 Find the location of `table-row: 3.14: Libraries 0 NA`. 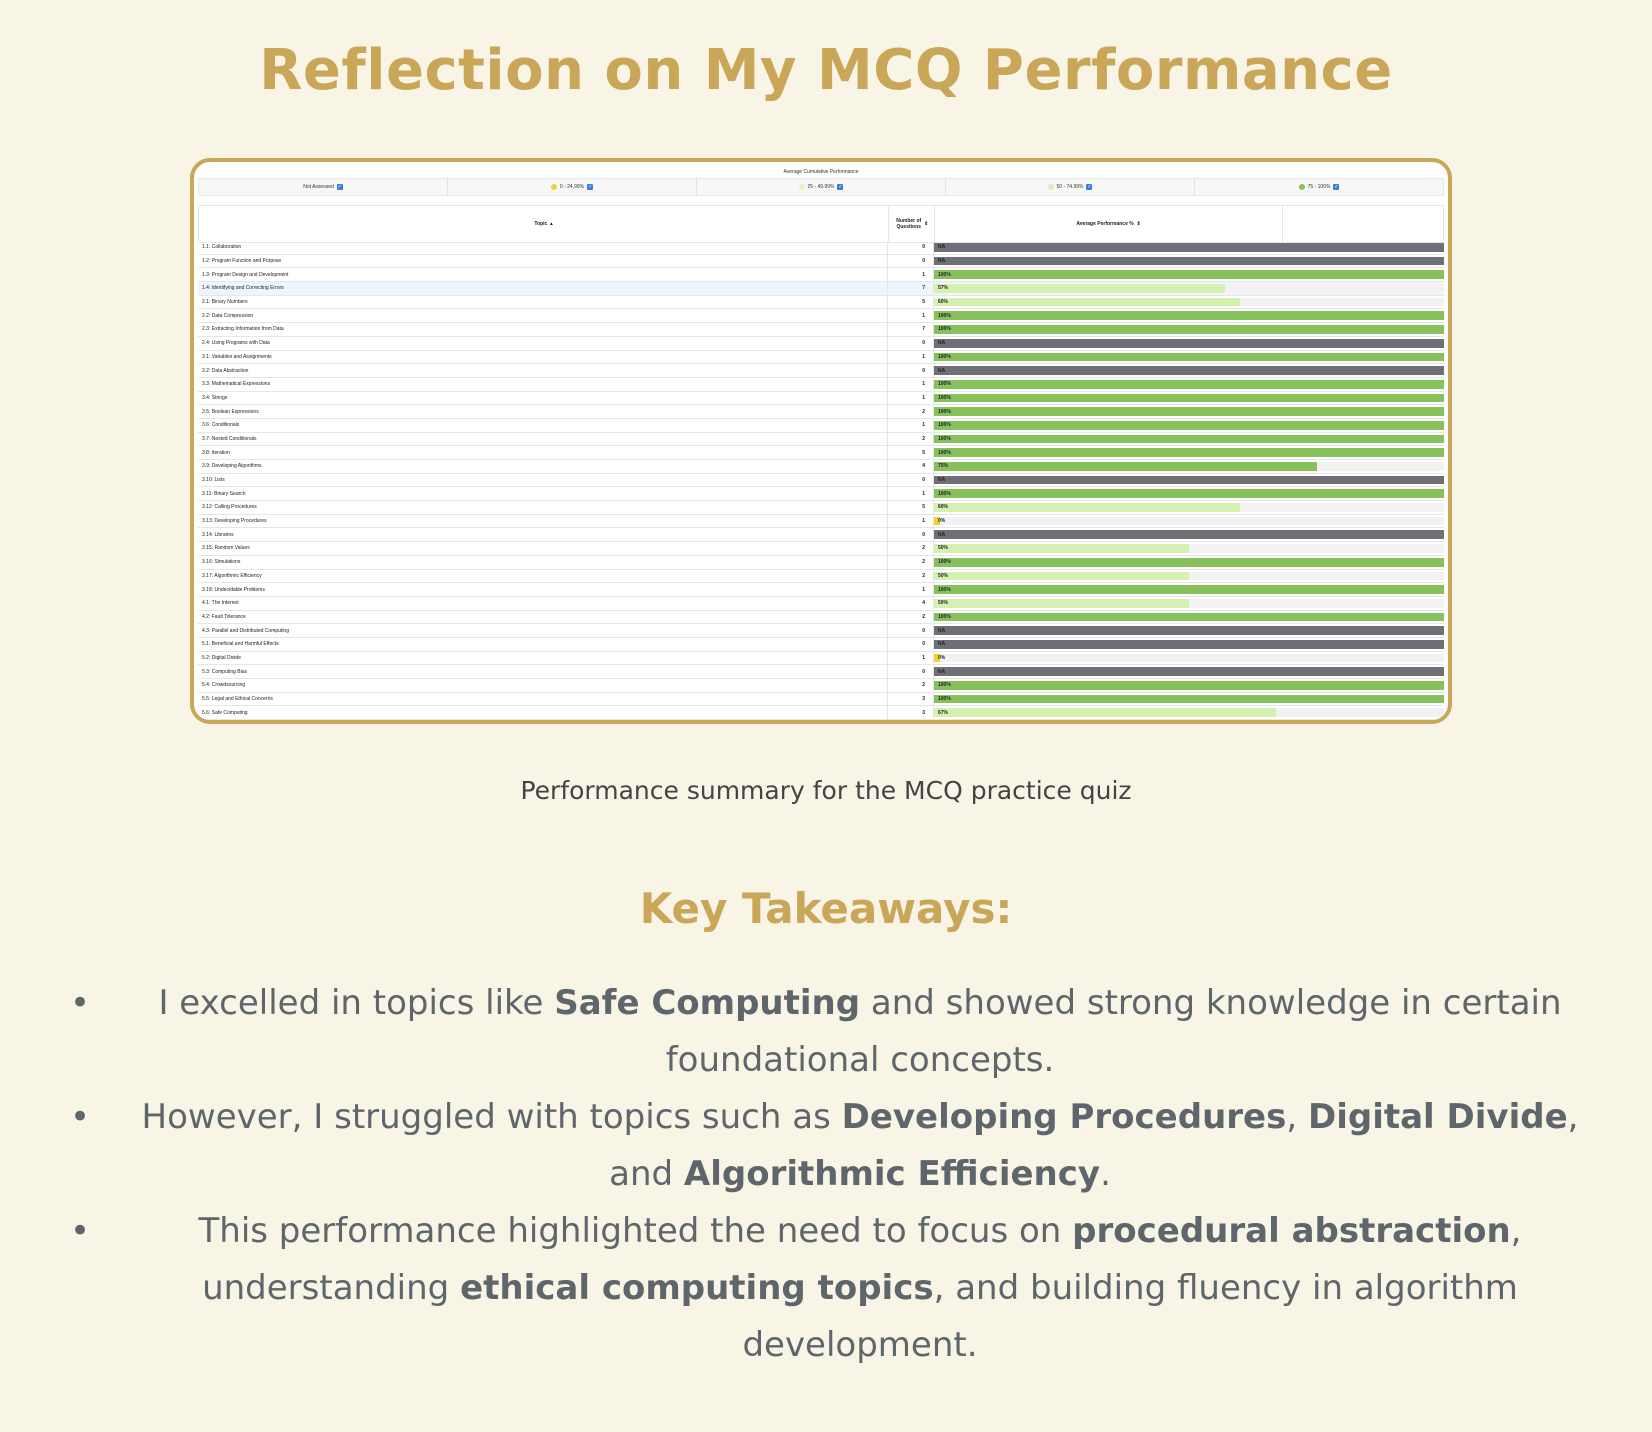

table-row: 3.14: Libraries 0 NA is located at coordinates (821, 535).